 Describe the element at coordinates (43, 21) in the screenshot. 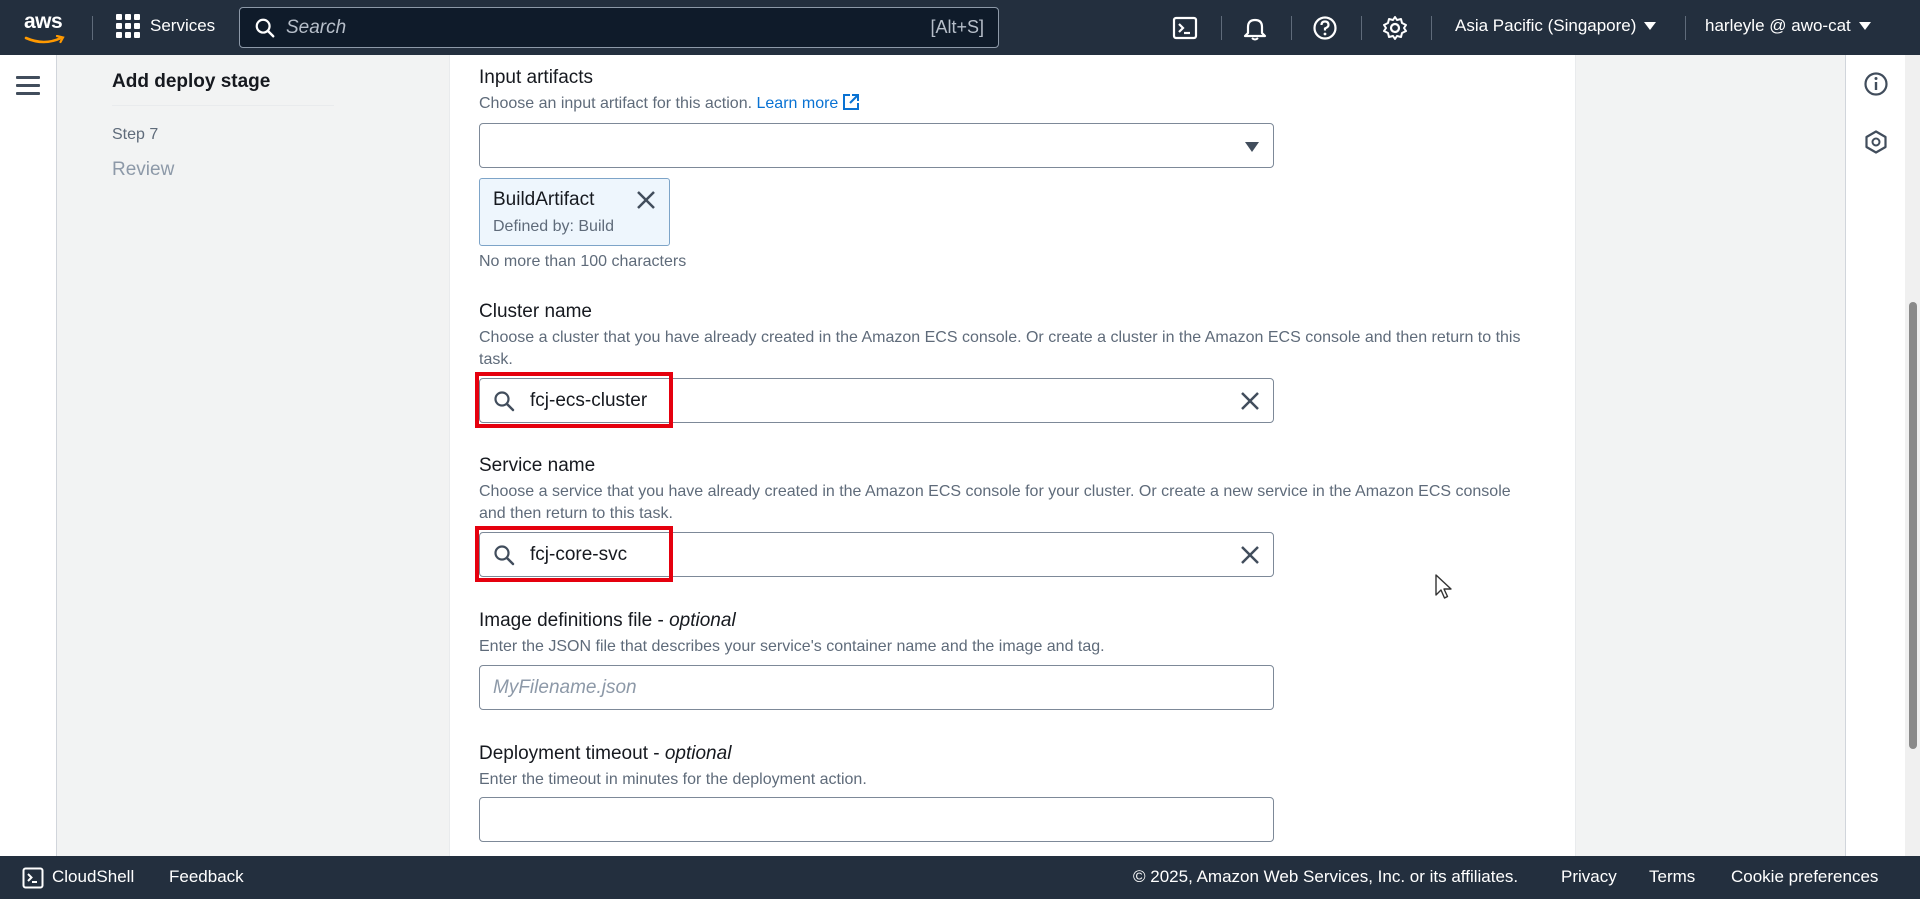

I see `aws-logo-text: aws` at that location.